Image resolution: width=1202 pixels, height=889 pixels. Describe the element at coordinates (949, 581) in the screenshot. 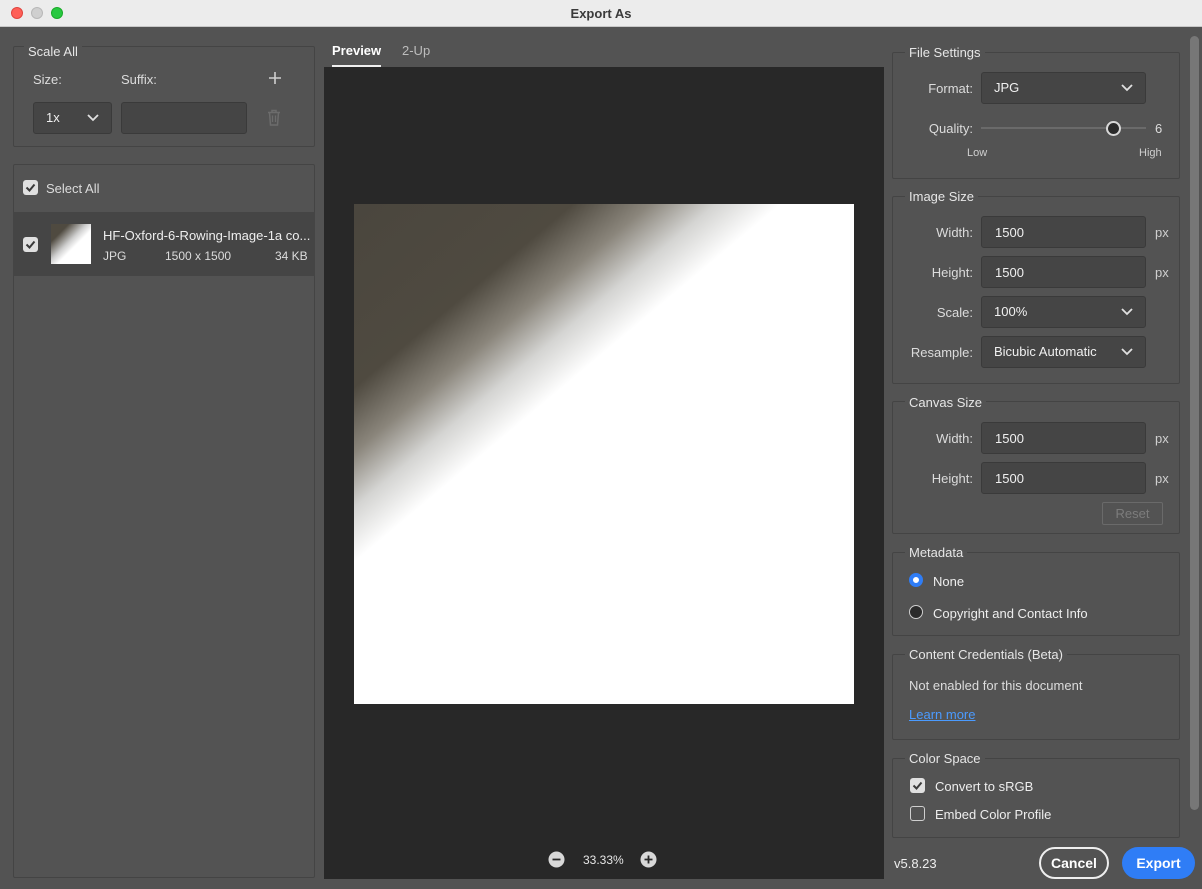

I see `metadata-none-label: None` at that location.